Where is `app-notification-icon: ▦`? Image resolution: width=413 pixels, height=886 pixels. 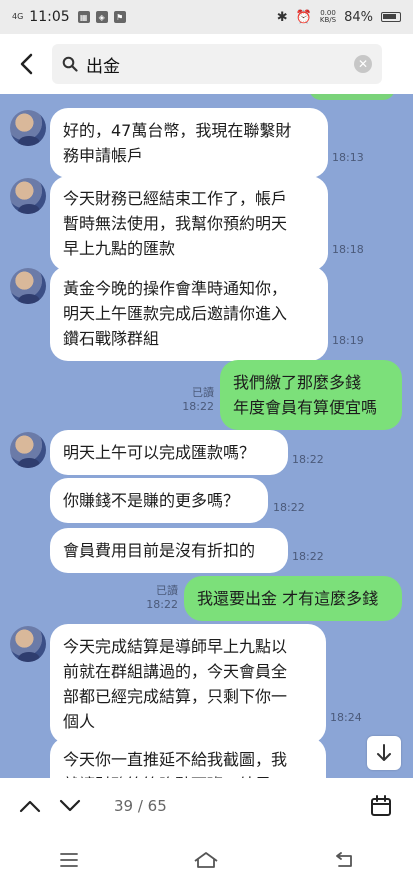 app-notification-icon: ▦ is located at coordinates (83, 17).